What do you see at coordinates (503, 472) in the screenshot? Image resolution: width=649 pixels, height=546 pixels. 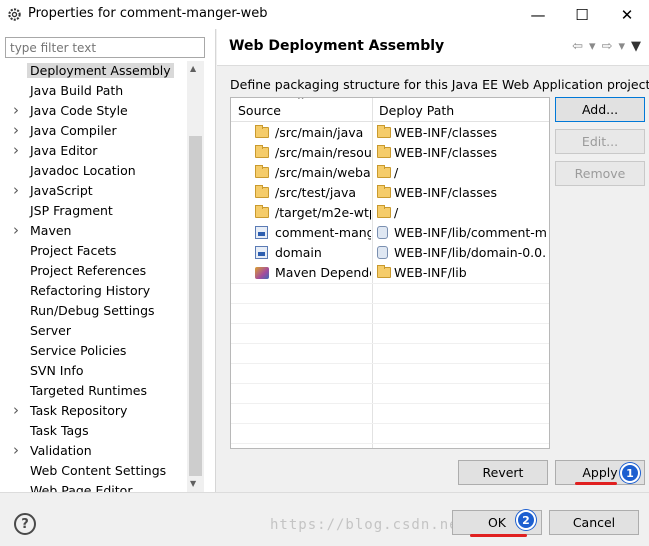 I see `revert-button: Revert` at bounding box center [503, 472].